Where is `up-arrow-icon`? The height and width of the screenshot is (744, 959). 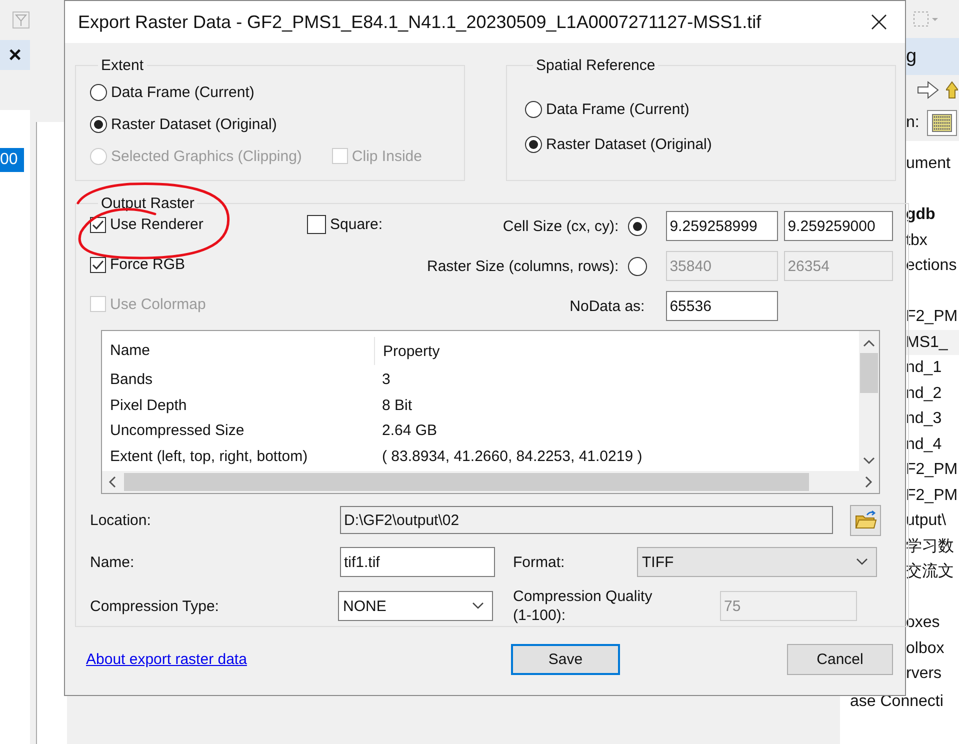
up-arrow-icon is located at coordinates (952, 90).